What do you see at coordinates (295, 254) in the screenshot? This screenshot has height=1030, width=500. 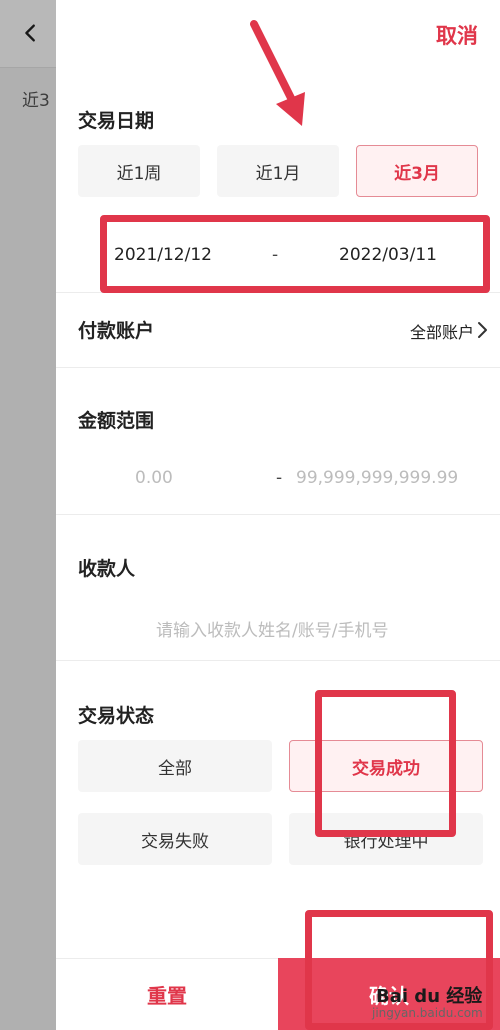 I see `date-range-highlight-box` at bounding box center [295, 254].